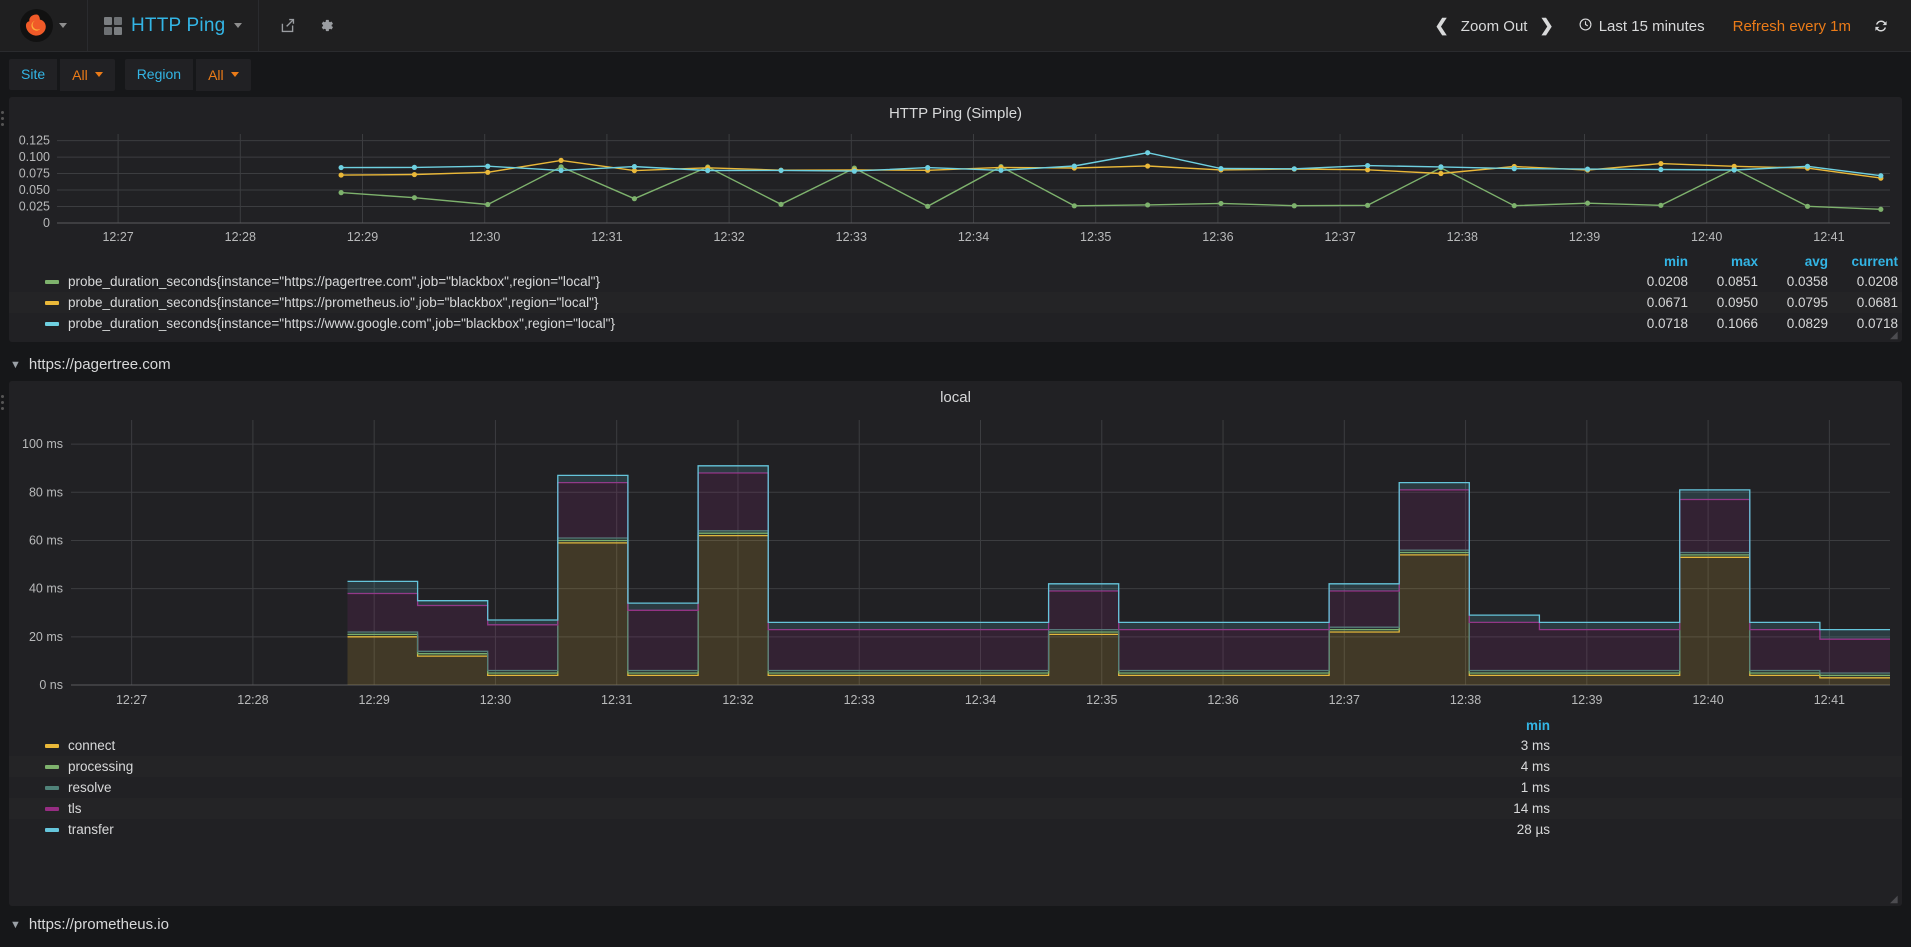 Image resolution: width=1911 pixels, height=947 pixels. I want to click on legend-item: resolve 1 ms, so click(955, 787).